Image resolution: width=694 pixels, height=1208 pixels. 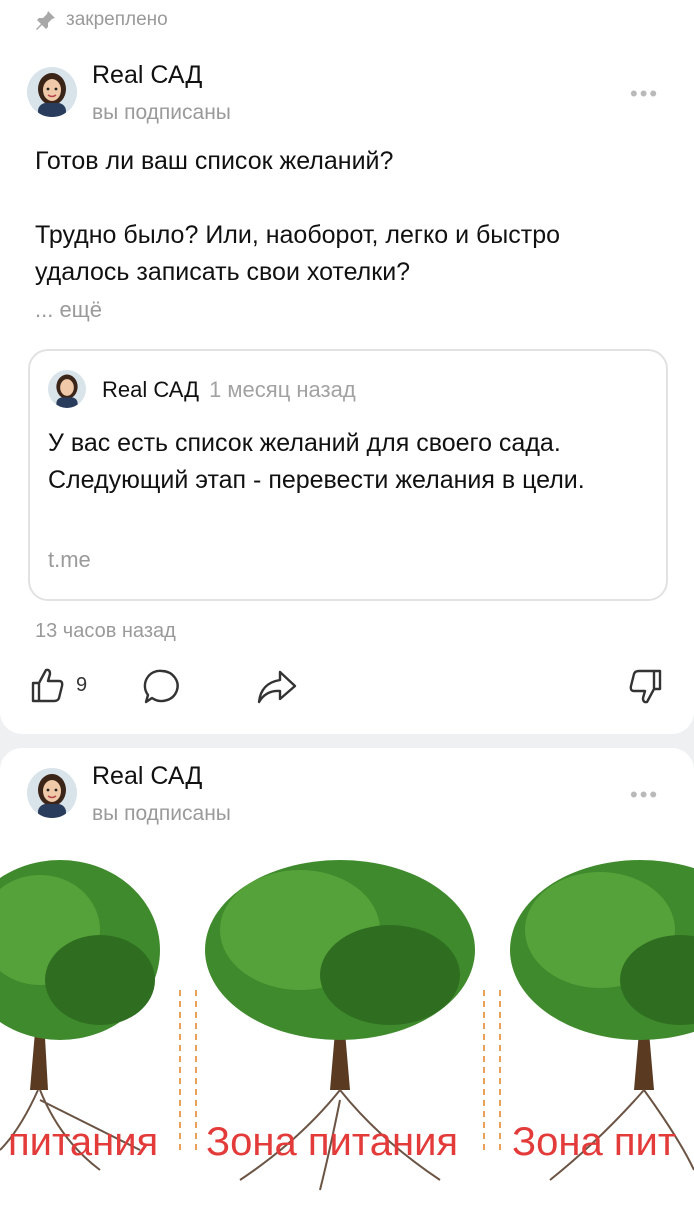 What do you see at coordinates (82, 684) in the screenshot?
I see `like-count: 9` at bounding box center [82, 684].